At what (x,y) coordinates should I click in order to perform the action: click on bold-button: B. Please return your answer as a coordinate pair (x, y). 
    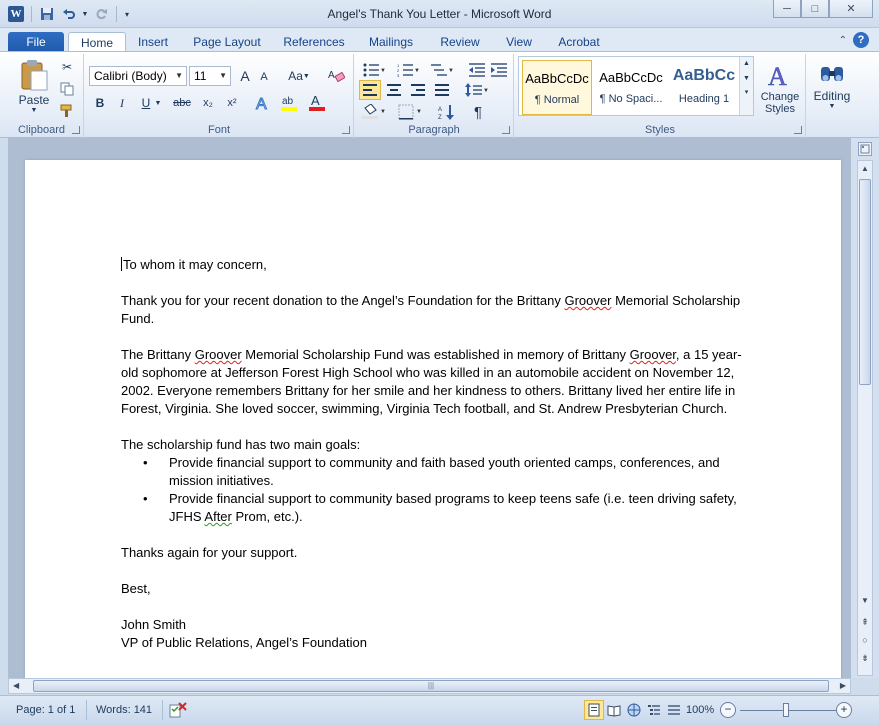
    Looking at the image, I should click on (100, 103).